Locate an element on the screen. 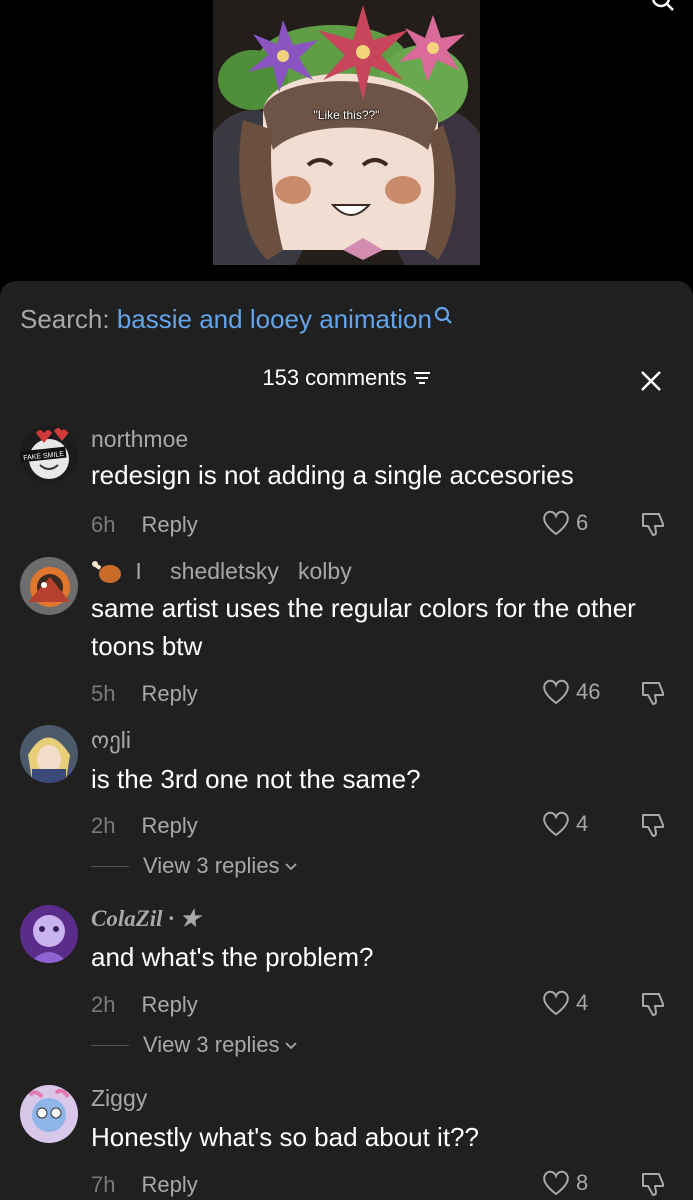  comment-username: I shedletsky kolby is located at coordinates (221, 572).